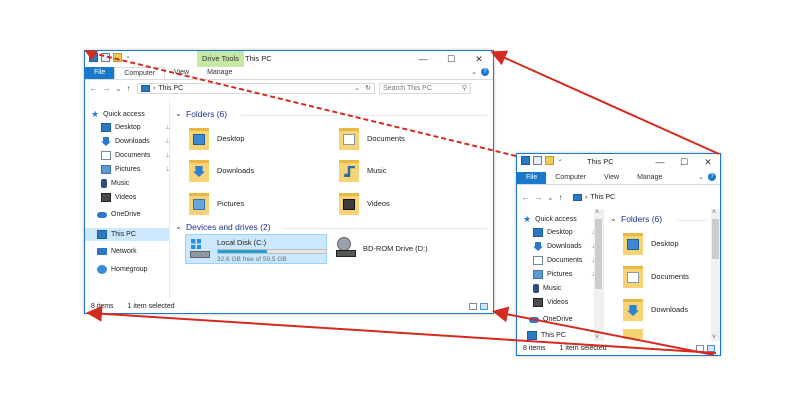 The image size is (800, 407). What do you see at coordinates (600, 161) in the screenshot?
I see `window-title: This PC` at bounding box center [600, 161].